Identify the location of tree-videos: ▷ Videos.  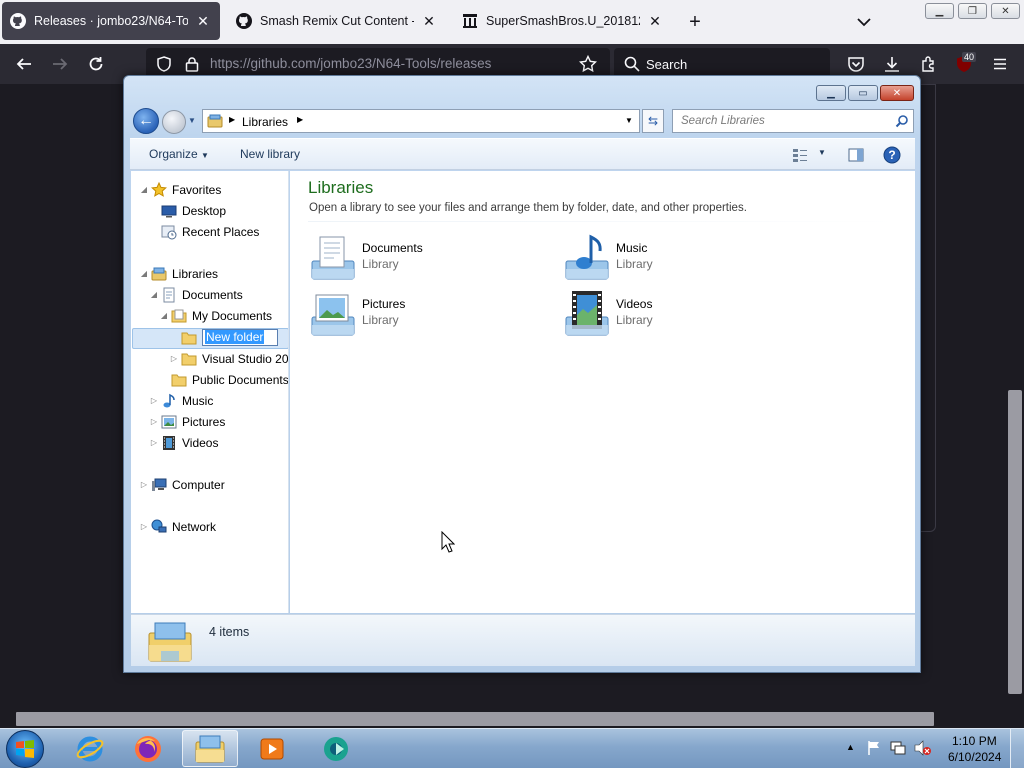
(183, 442).